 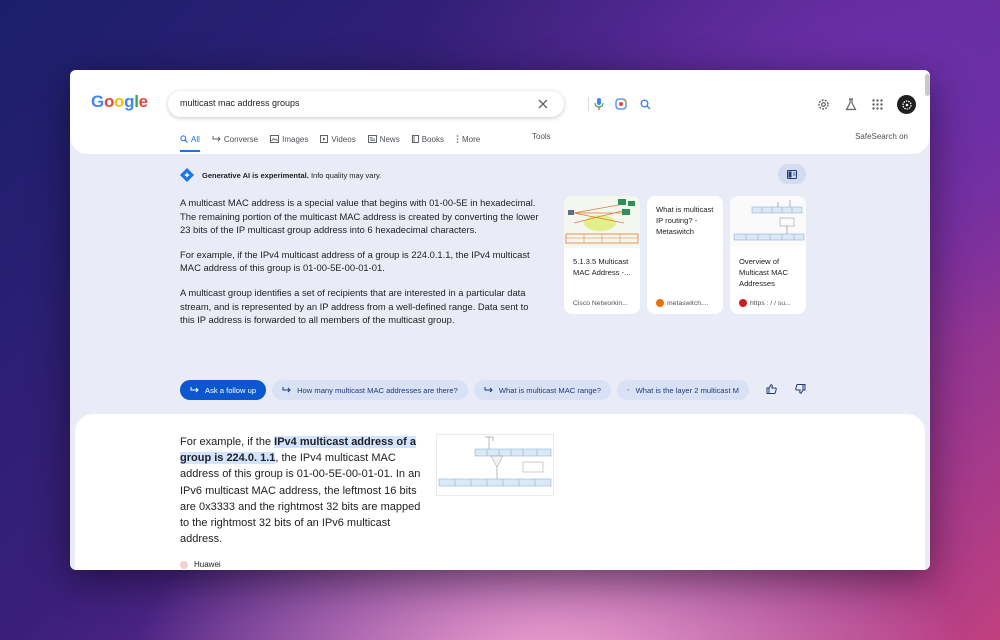 What do you see at coordinates (227, 442) in the screenshot?
I see `snippet-before: For example, if the` at bounding box center [227, 442].